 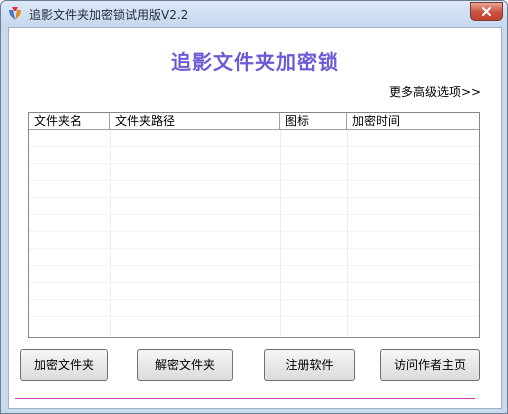 I want to click on column-header-icon: 图标, so click(x=313, y=121).